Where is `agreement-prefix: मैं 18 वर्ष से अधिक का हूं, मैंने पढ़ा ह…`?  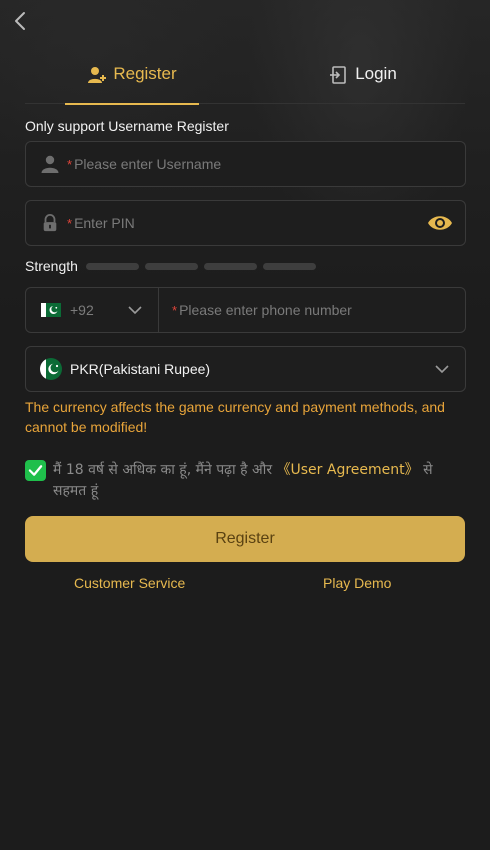 agreement-prefix: मैं 18 वर्ष से अधिक का हूं, मैंने पढ़ा ह… is located at coordinates (165, 470).